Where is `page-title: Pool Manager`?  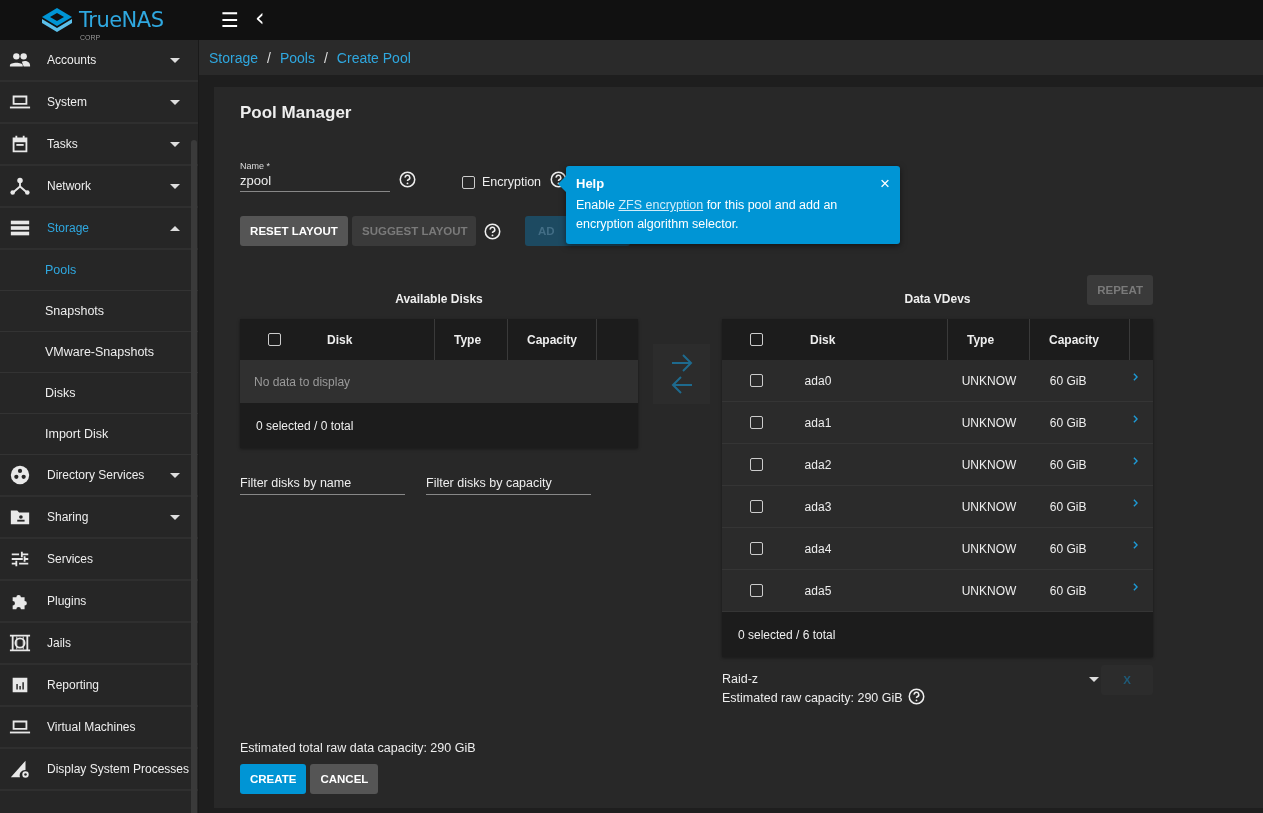 page-title: Pool Manager is located at coordinates (296, 113).